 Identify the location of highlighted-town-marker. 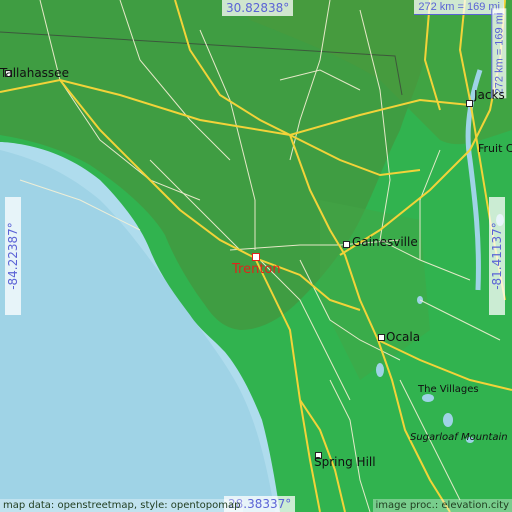
(256, 257).